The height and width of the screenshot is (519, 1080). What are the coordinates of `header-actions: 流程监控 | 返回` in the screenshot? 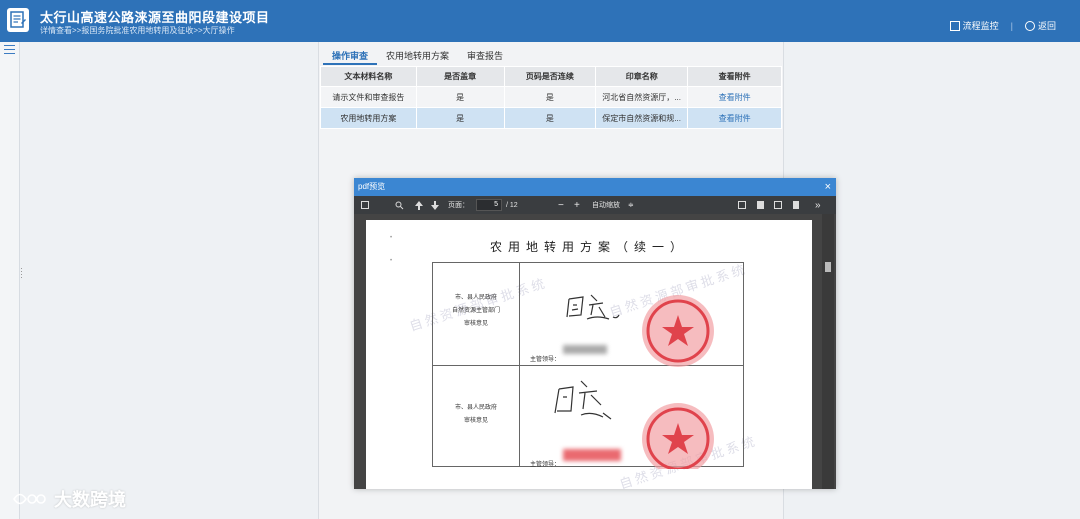 It's located at (1002, 25).